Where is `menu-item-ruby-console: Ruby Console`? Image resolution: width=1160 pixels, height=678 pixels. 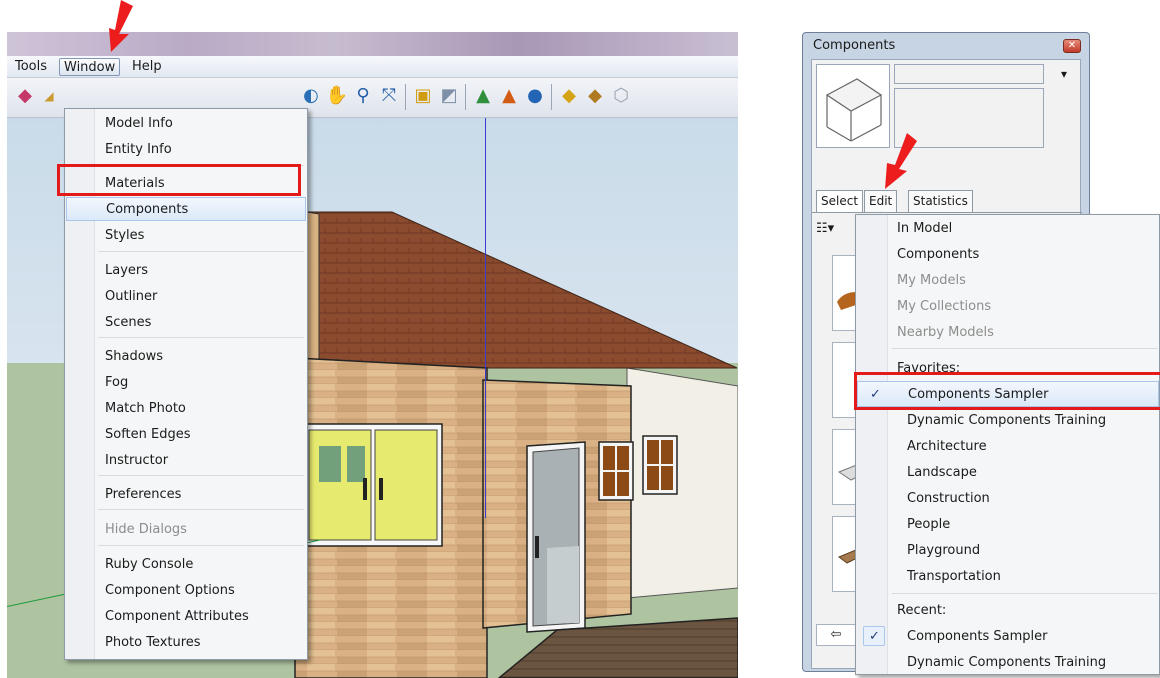
menu-item-ruby-console: Ruby Console is located at coordinates (186, 565).